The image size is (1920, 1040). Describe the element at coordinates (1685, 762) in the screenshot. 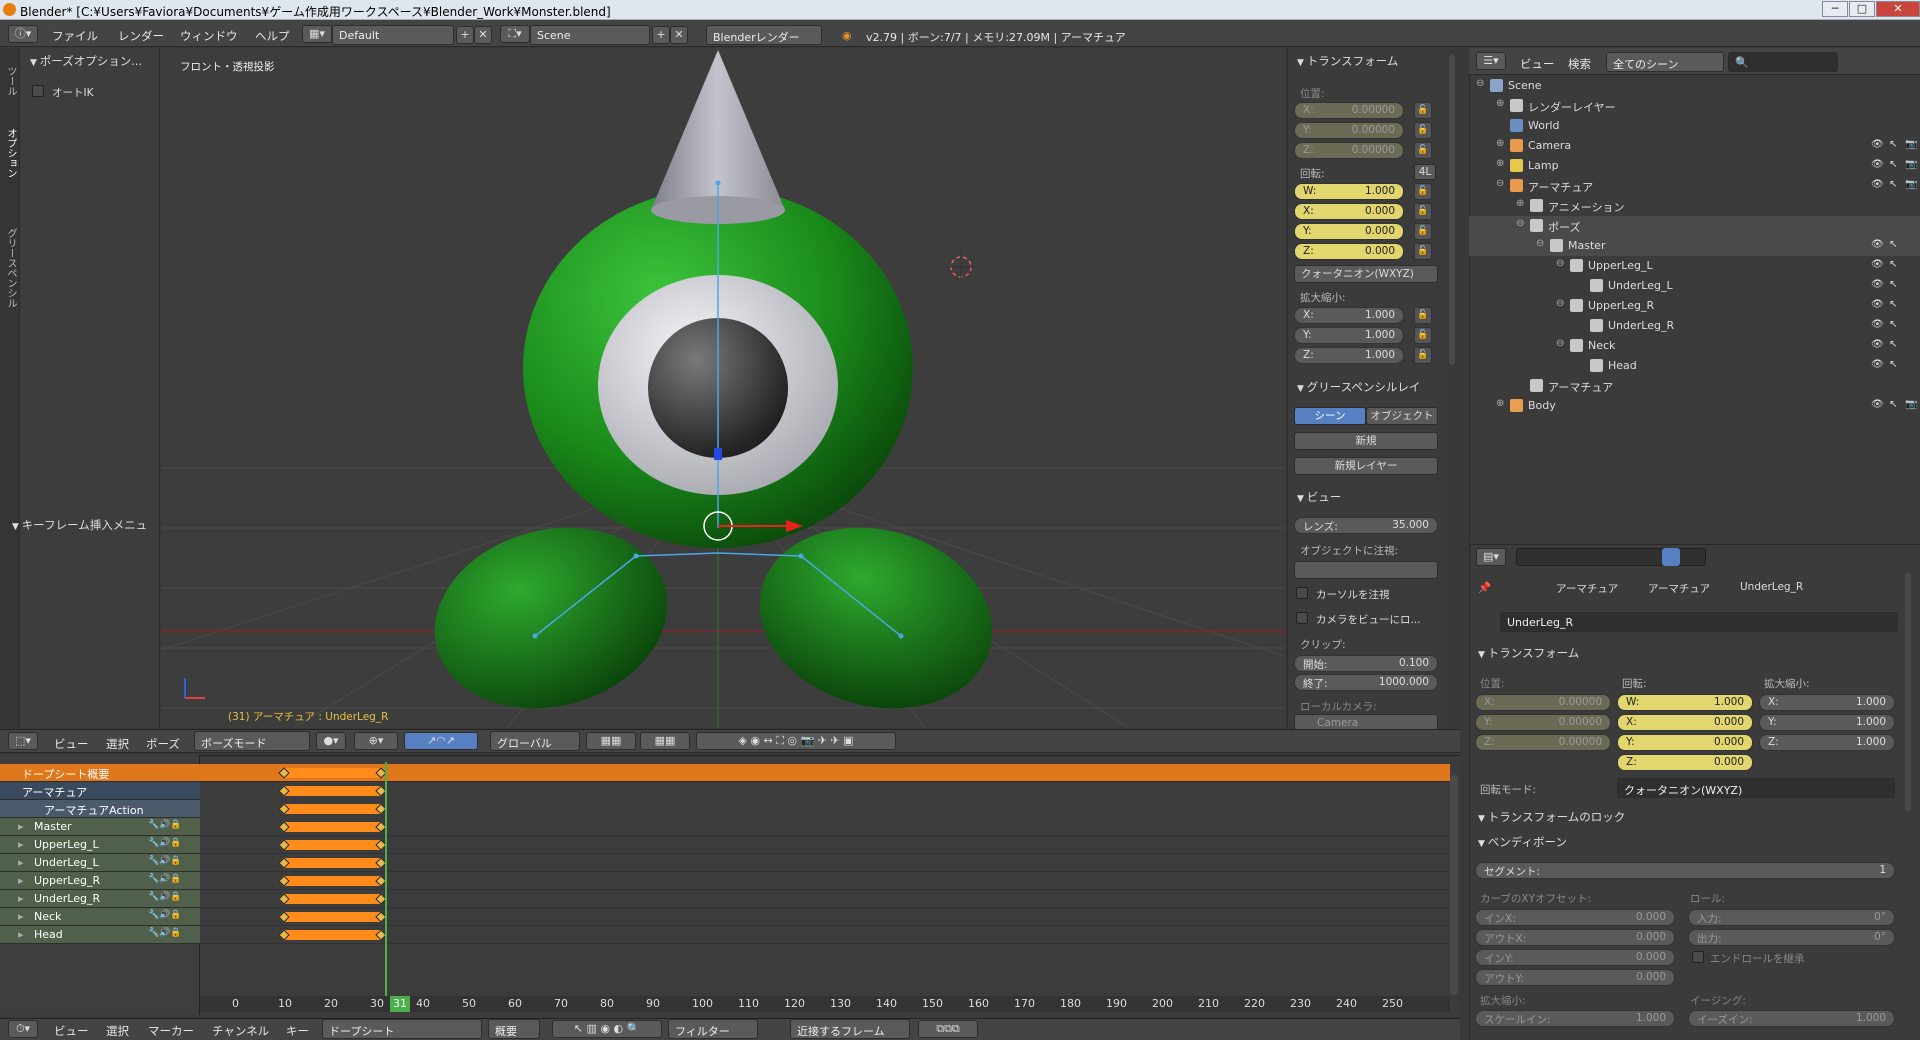

I see `bone-rot-z: Z: 0.000` at that location.